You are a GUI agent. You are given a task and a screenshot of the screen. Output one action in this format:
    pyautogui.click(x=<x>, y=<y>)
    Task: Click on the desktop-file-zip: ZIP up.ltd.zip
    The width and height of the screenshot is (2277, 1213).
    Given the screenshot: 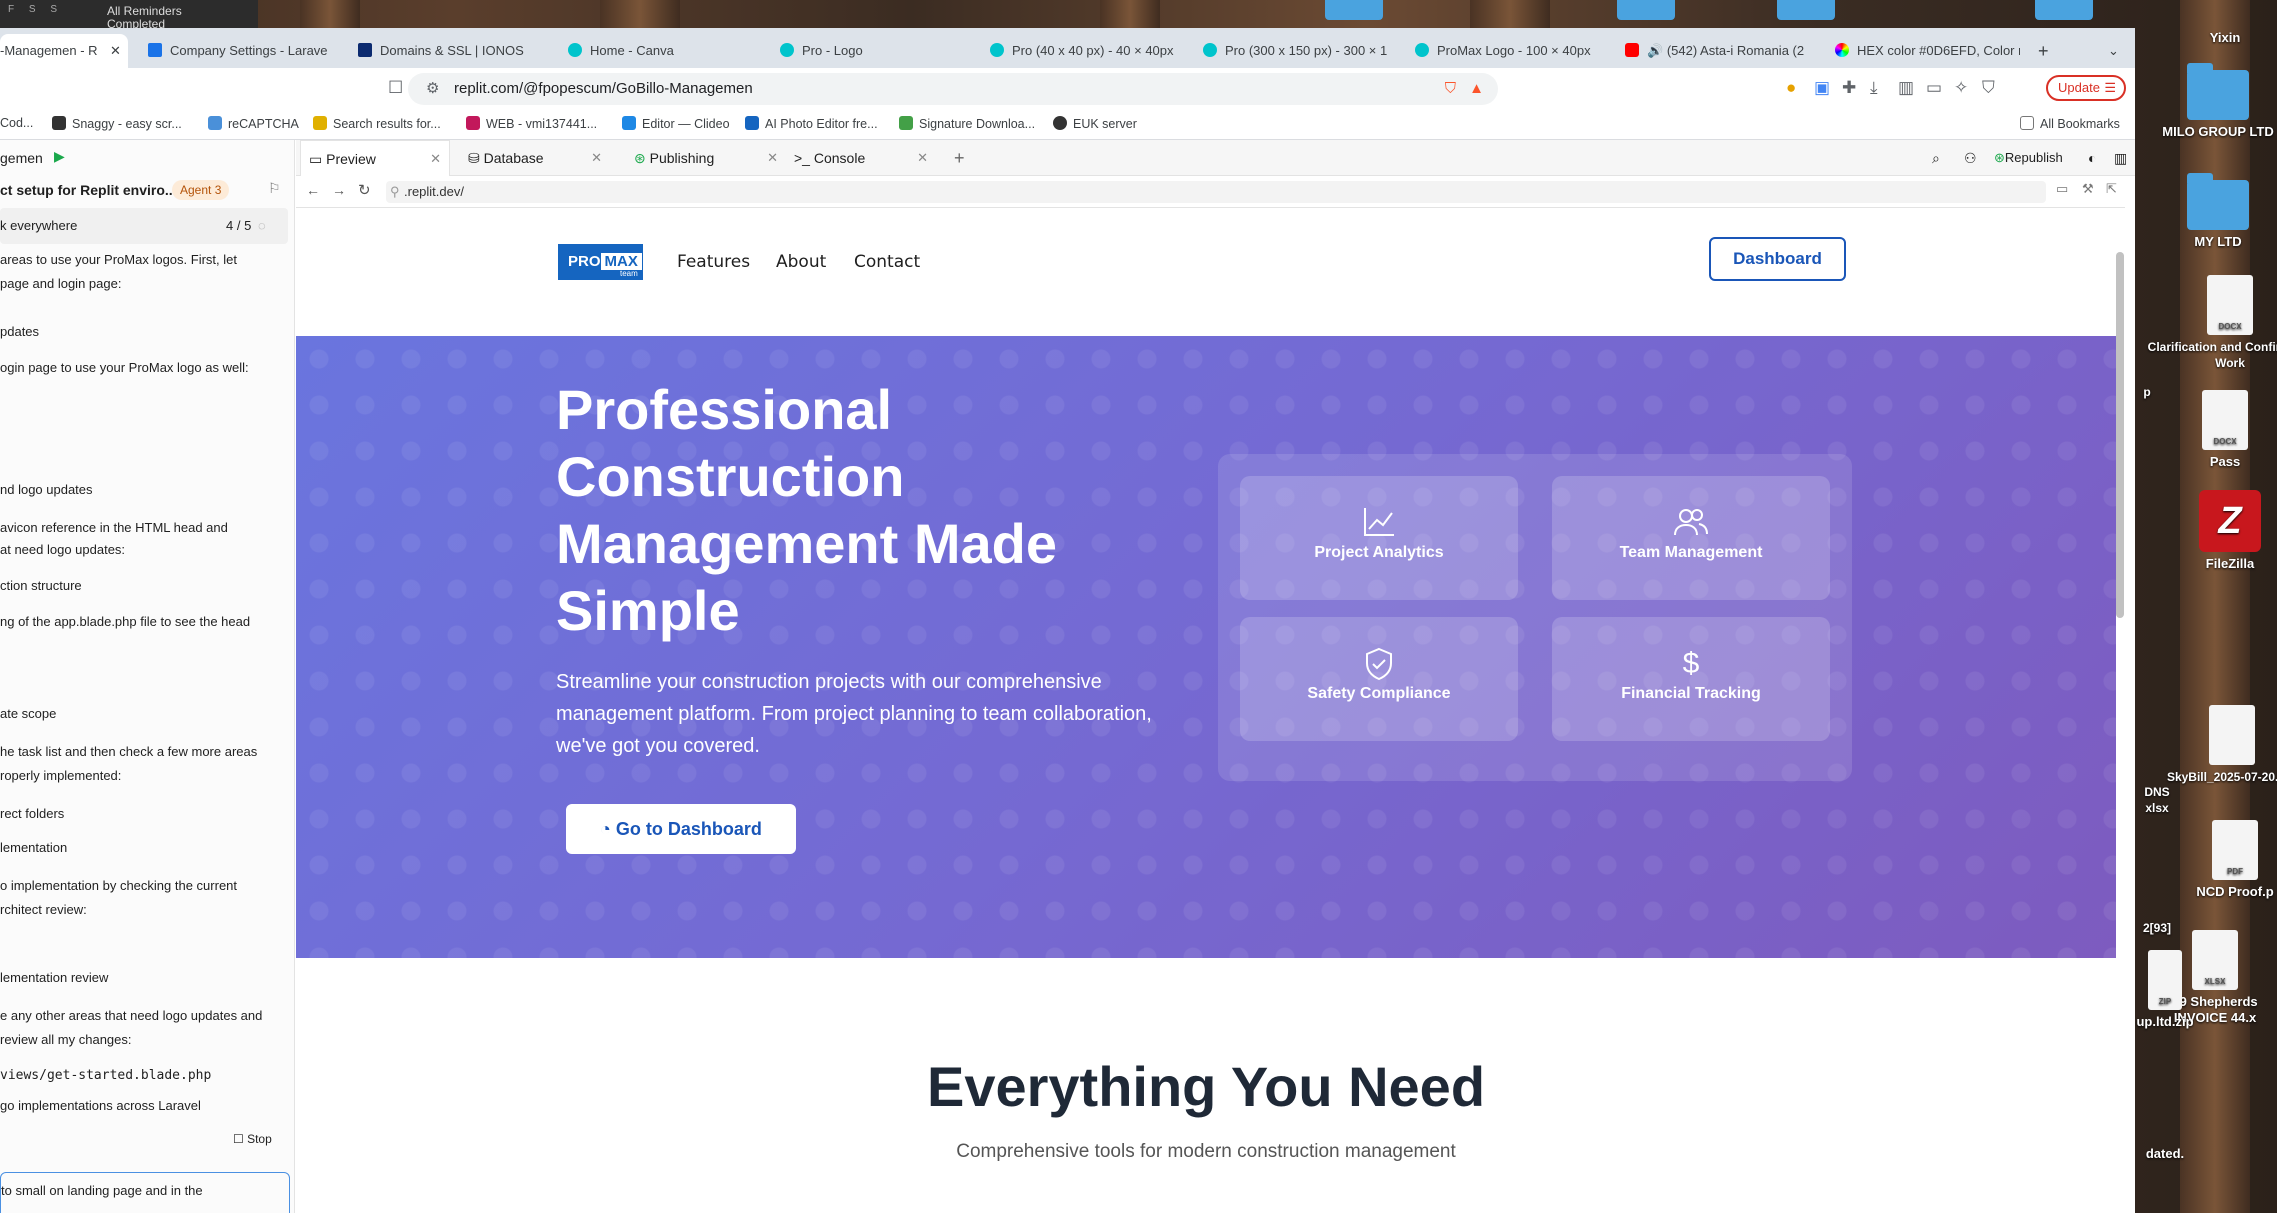 What is the action you would take?
    pyautogui.click(x=2165, y=990)
    